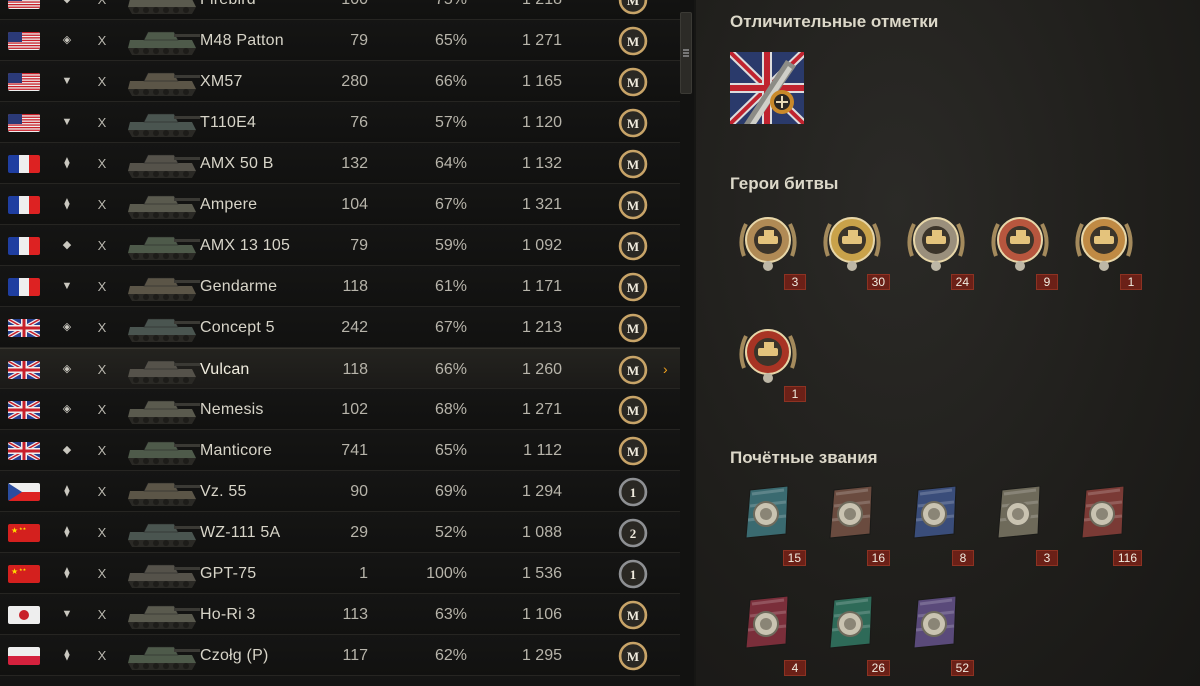 This screenshot has height=686, width=1200. What do you see at coordinates (541, 286) in the screenshot?
I see `avg-experience: 1 171` at bounding box center [541, 286].